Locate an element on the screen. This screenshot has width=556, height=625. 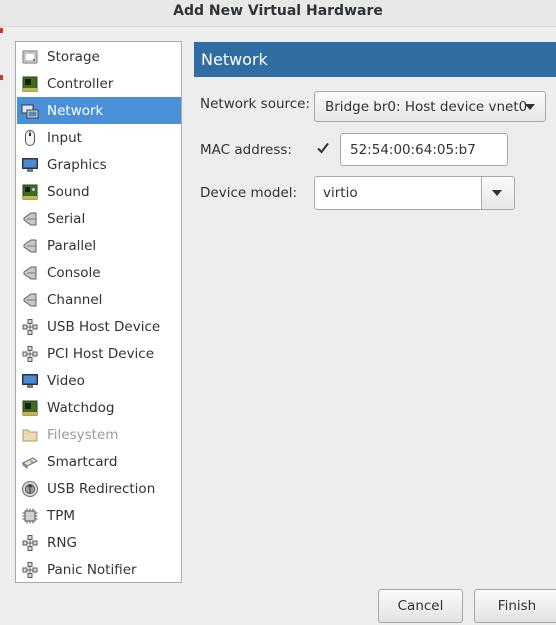
device-model-combo: virtio is located at coordinates (414, 193).